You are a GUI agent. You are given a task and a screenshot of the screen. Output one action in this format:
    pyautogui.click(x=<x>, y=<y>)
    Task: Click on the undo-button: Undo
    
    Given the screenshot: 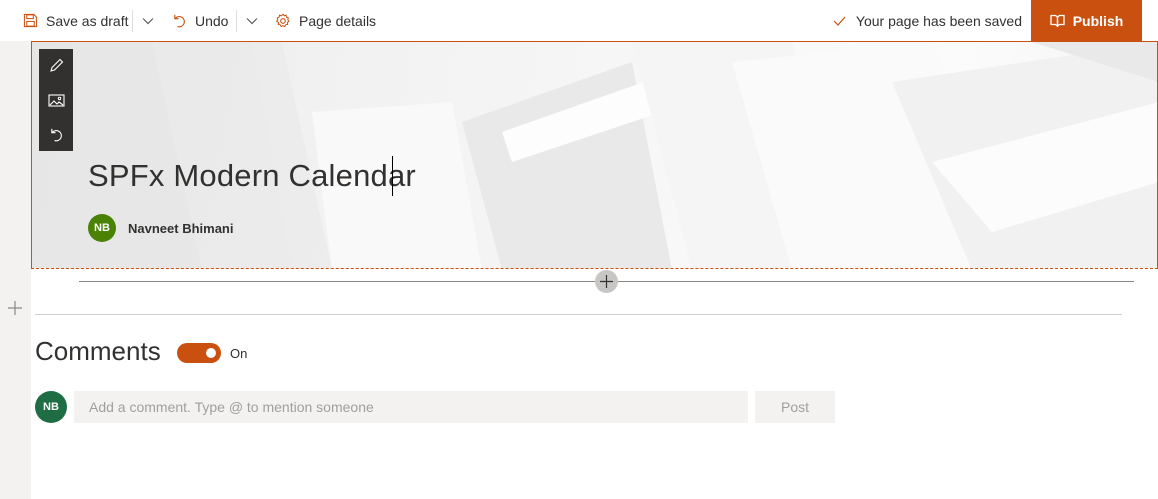 What is the action you would take?
    pyautogui.click(x=200, y=20)
    